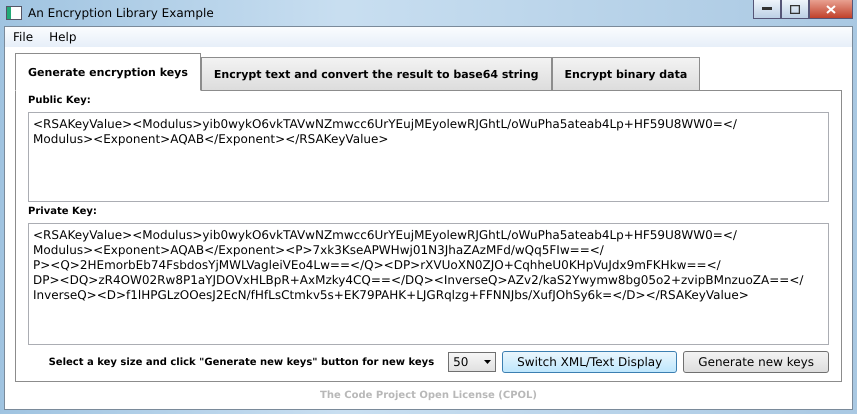  What do you see at coordinates (376, 74) in the screenshot?
I see `tab: Encrypt text and convert the result to base64 string` at bounding box center [376, 74].